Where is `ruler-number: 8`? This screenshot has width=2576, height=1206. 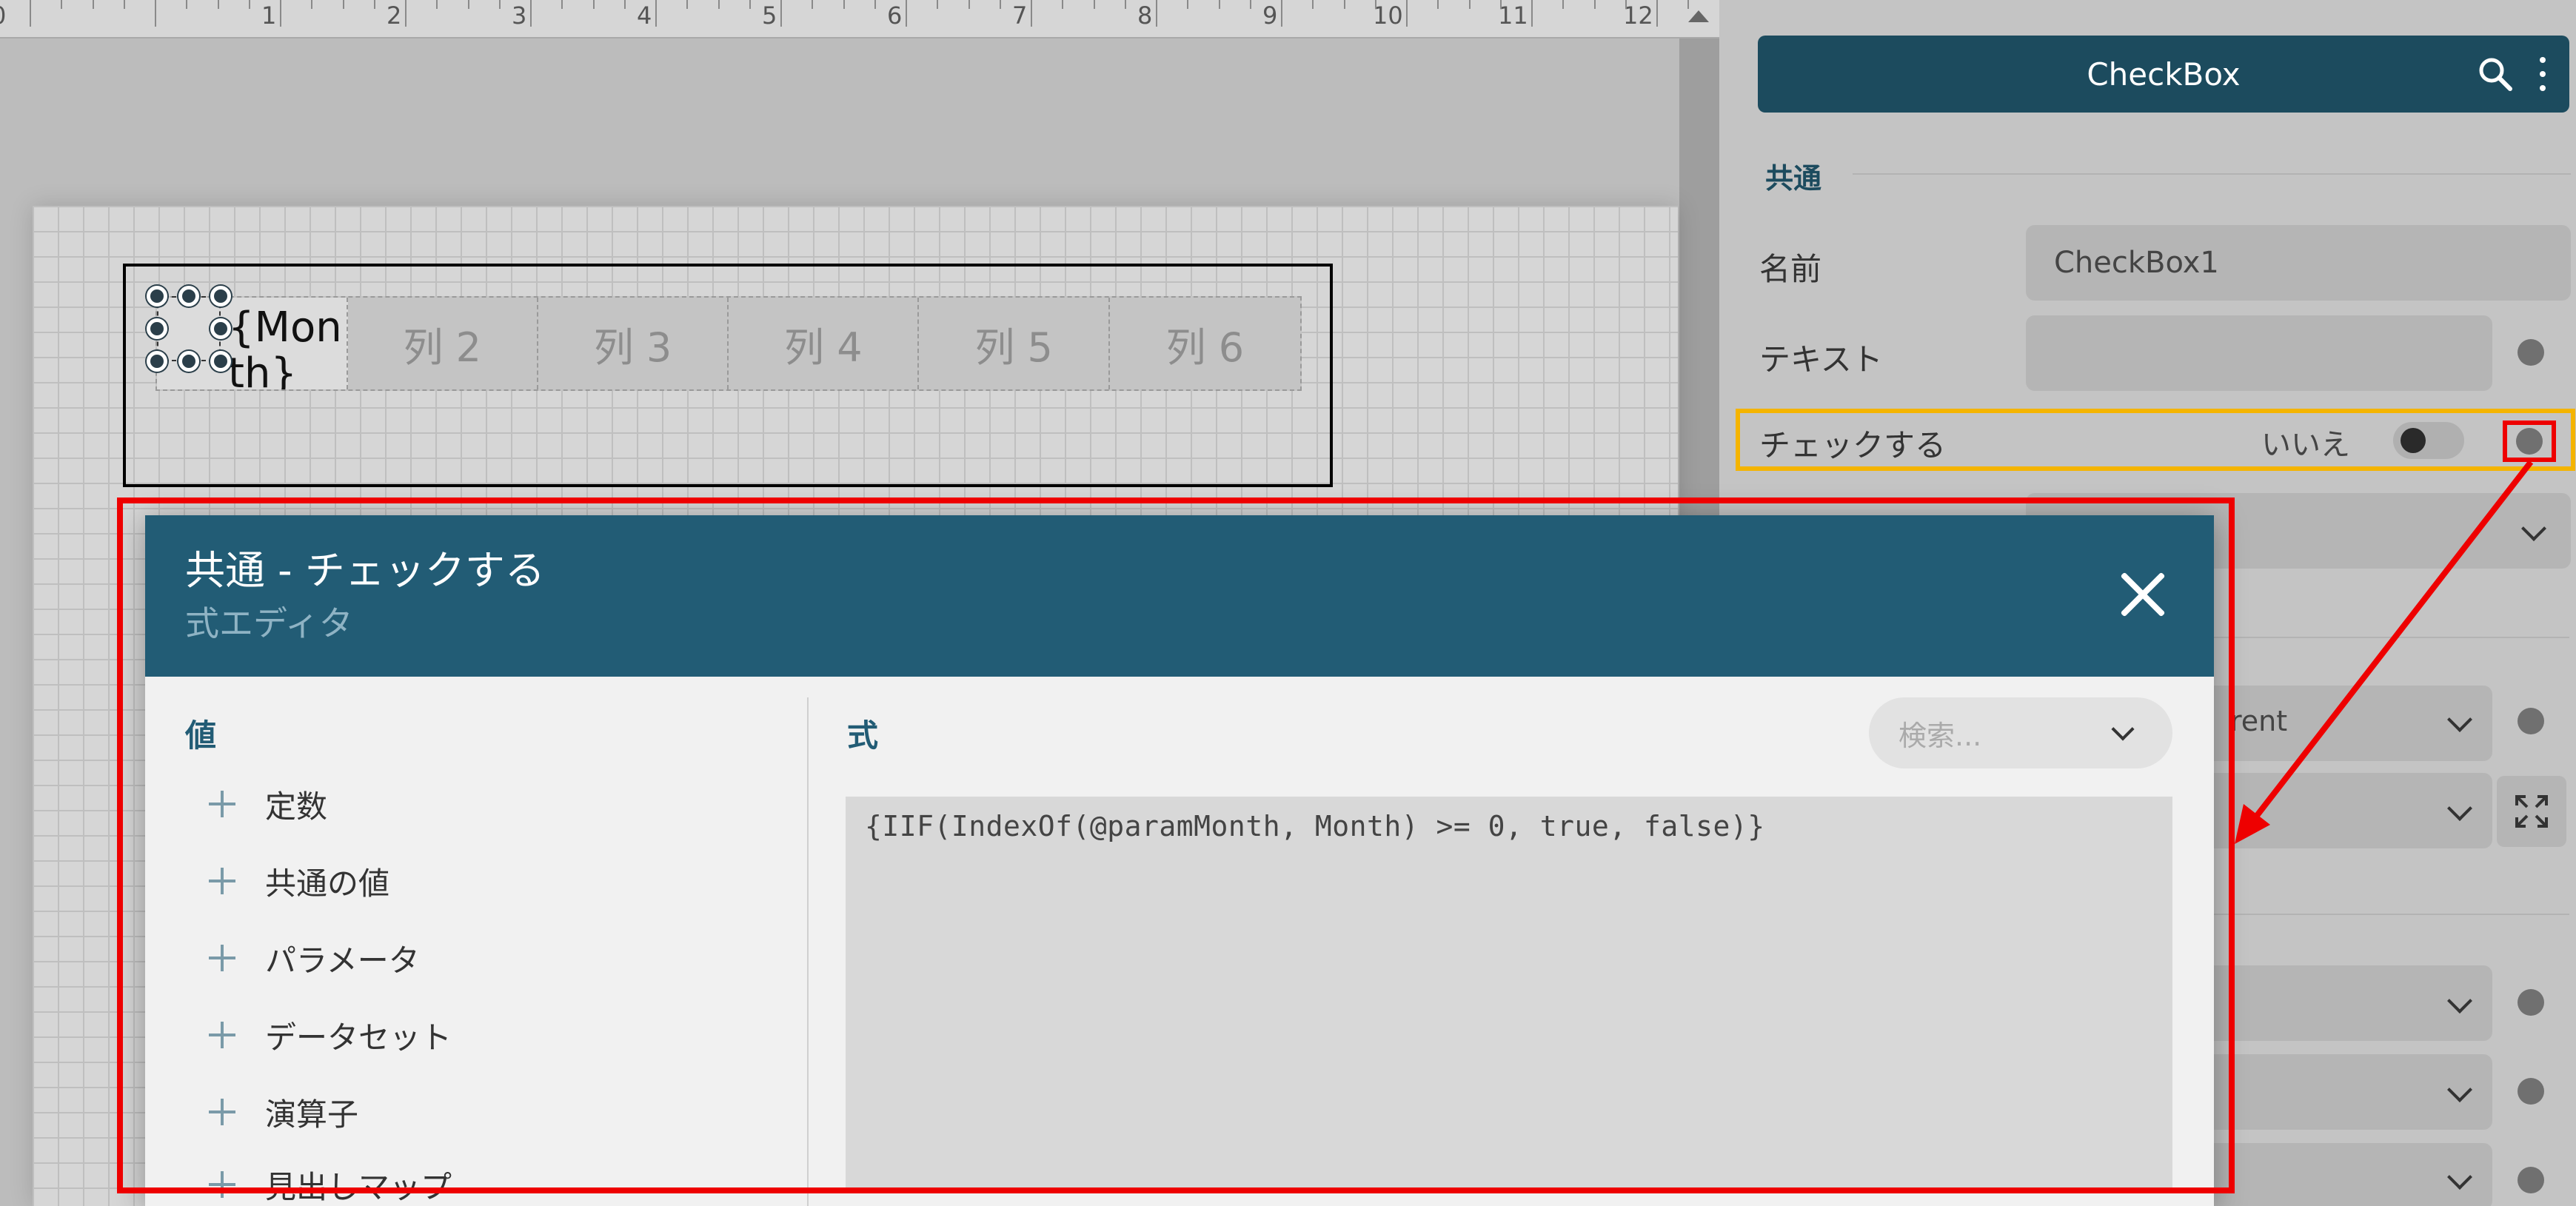 ruler-number: 8 is located at coordinates (1145, 16).